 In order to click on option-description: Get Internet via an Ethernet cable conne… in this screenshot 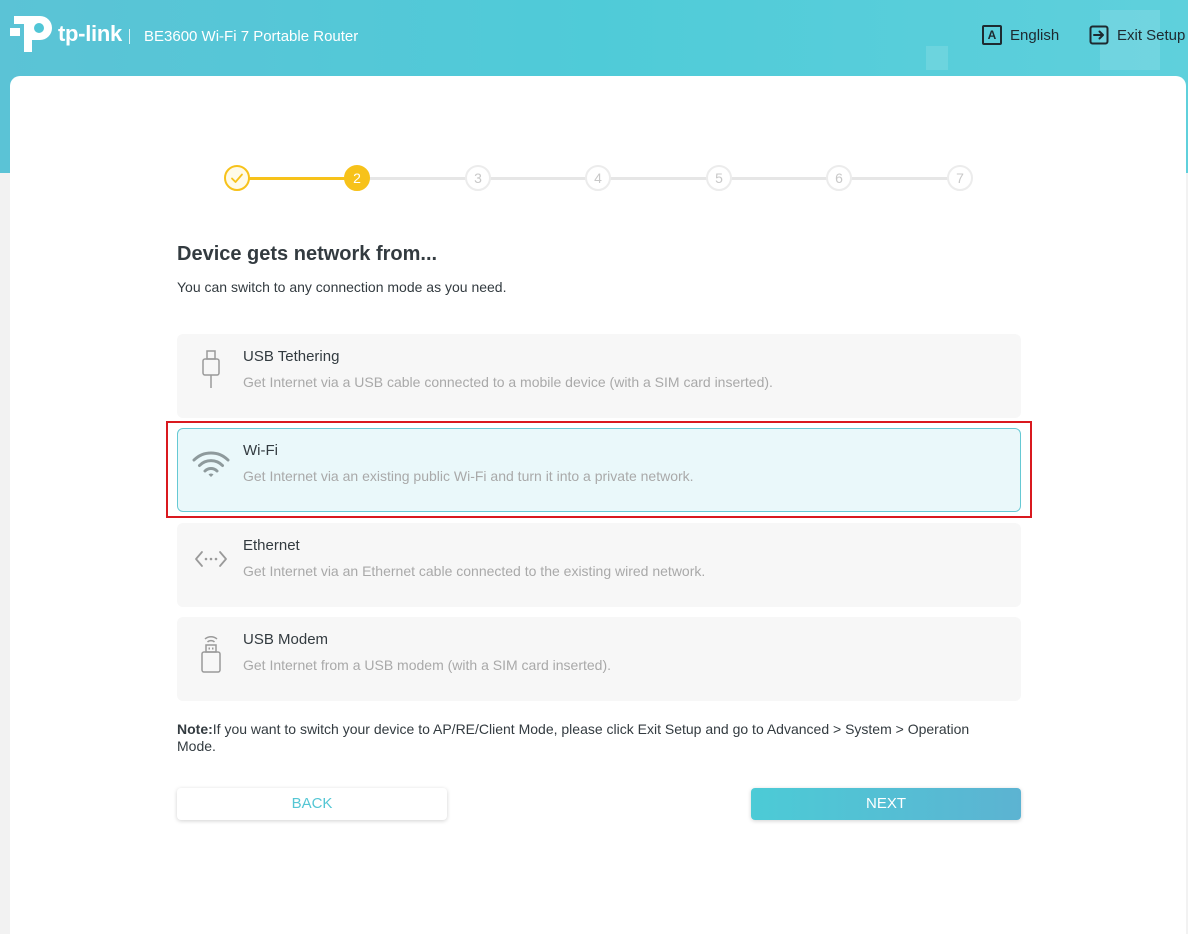, I will do `click(474, 571)`.